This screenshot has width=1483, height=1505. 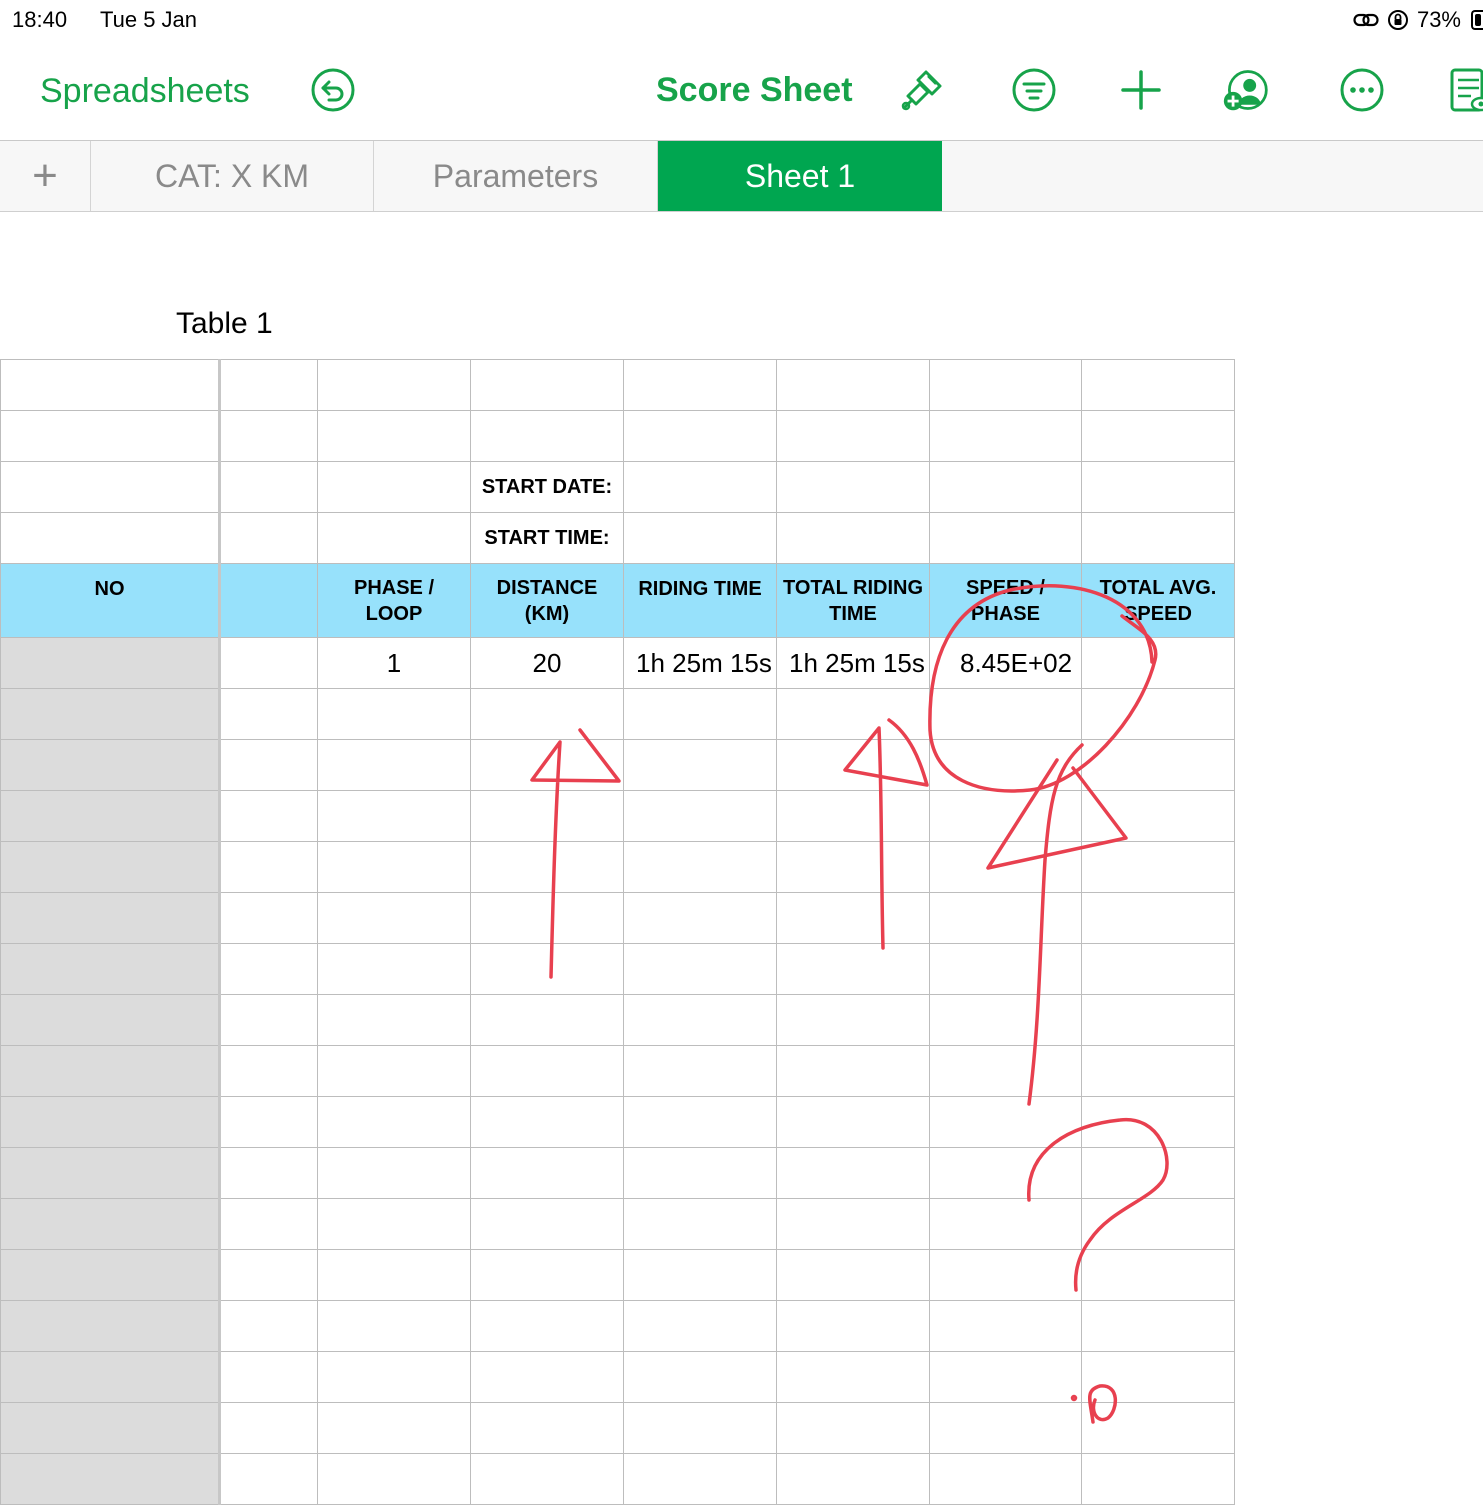 I want to click on more-icon, so click(x=1362, y=90).